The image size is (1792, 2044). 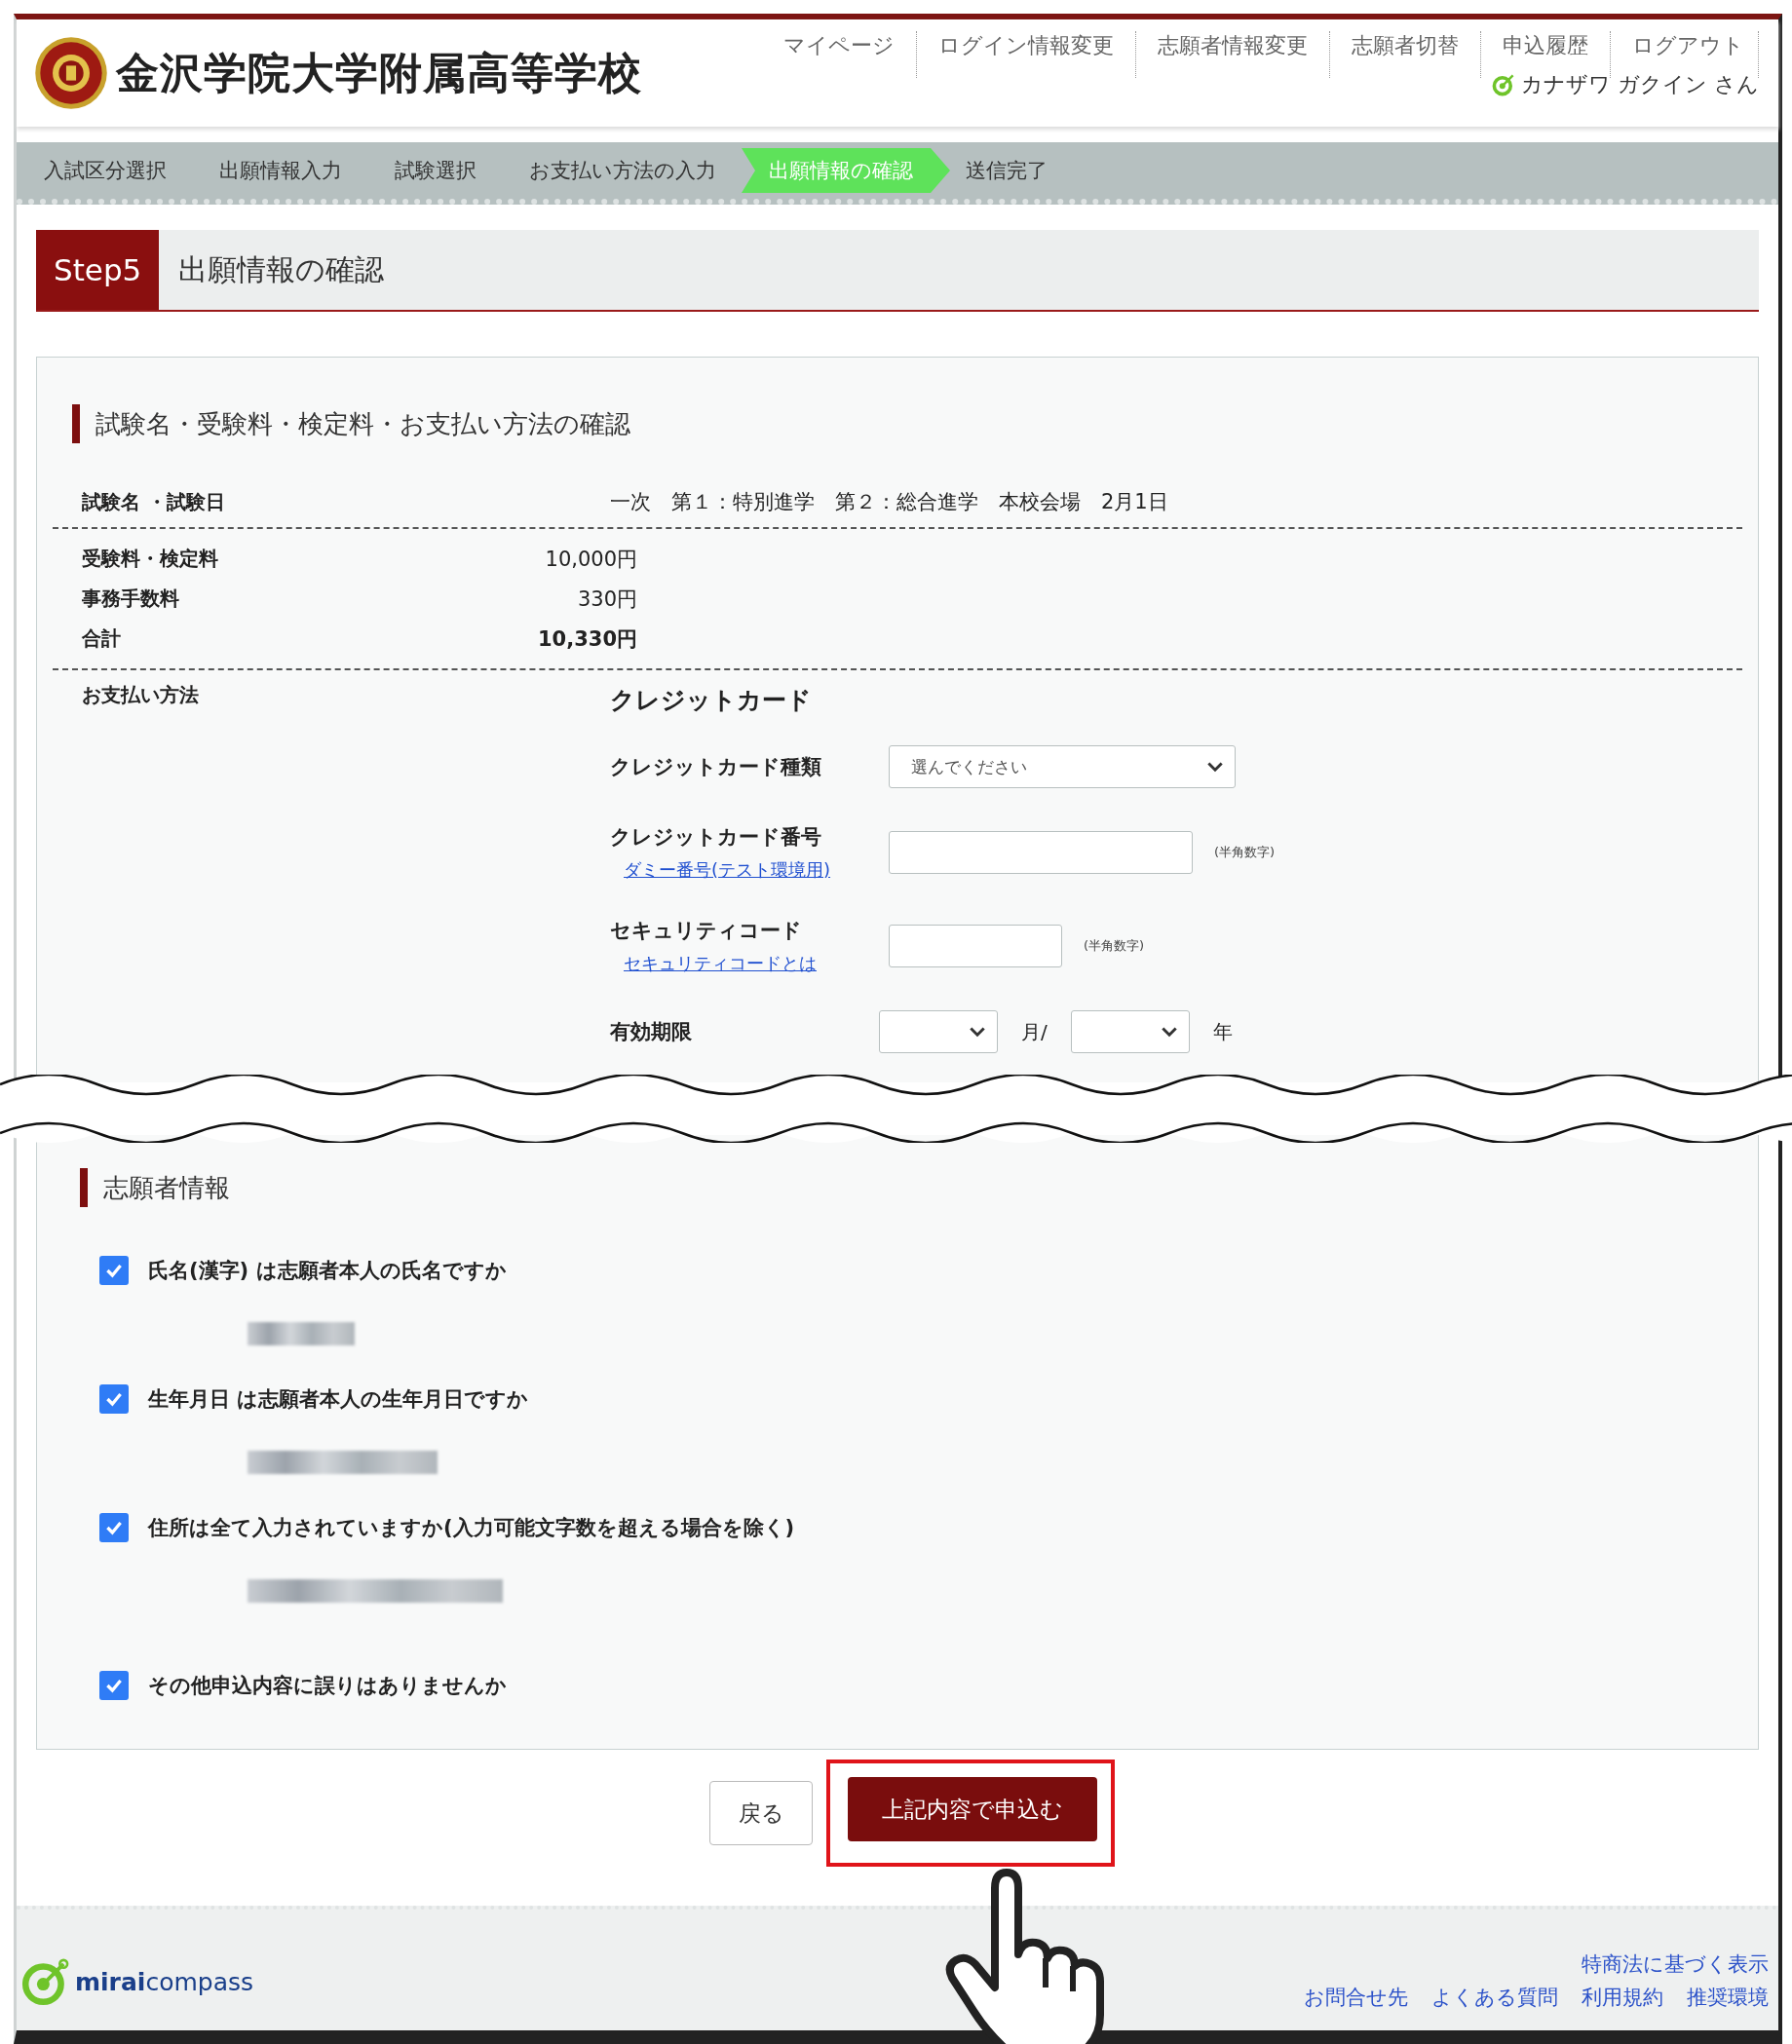 What do you see at coordinates (1494, 1997) in the screenshot?
I see `footer-link: よくある質問` at bounding box center [1494, 1997].